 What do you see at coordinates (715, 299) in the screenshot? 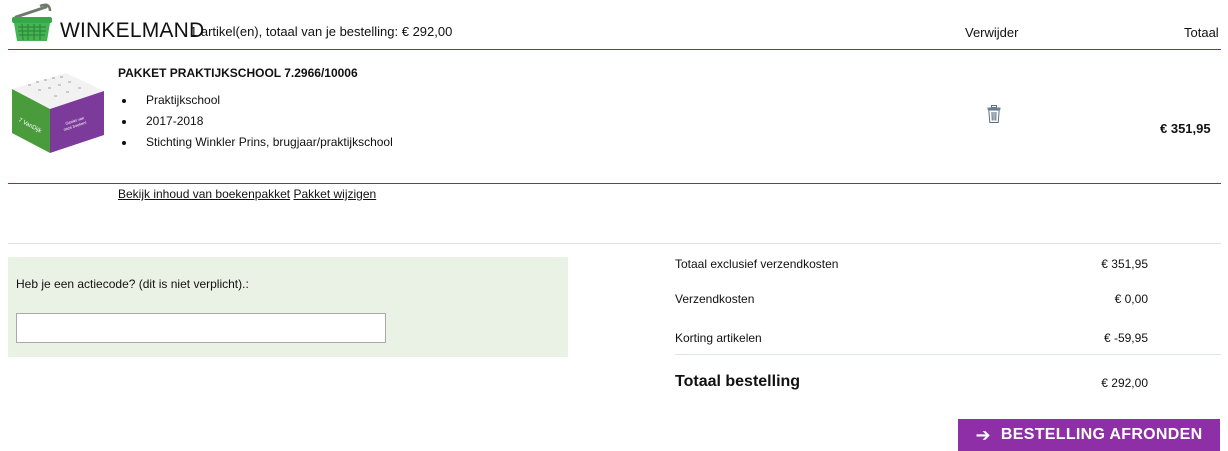
I see `shipping-label: Verzendkosten` at bounding box center [715, 299].